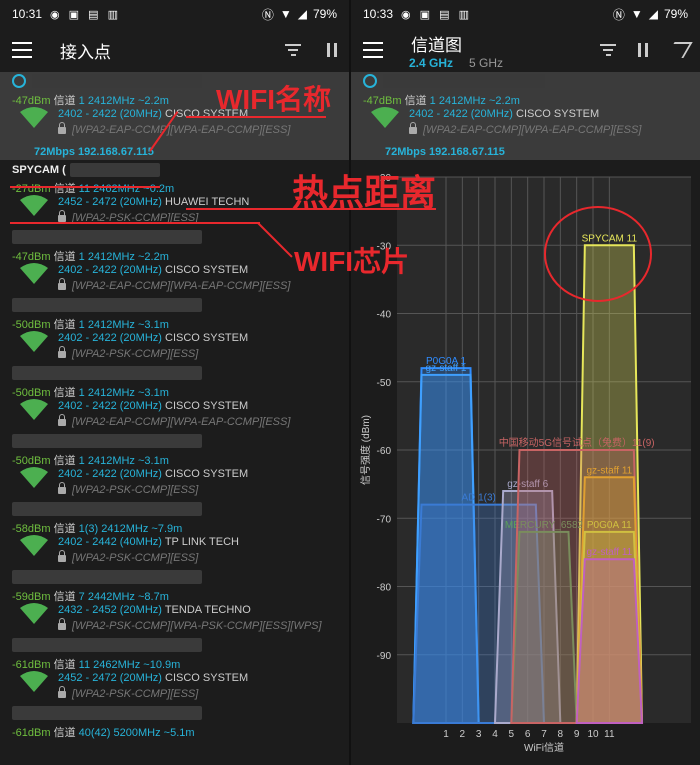 The image size is (700, 765). I want to click on y-tick-label: -90, so click(384, 656).